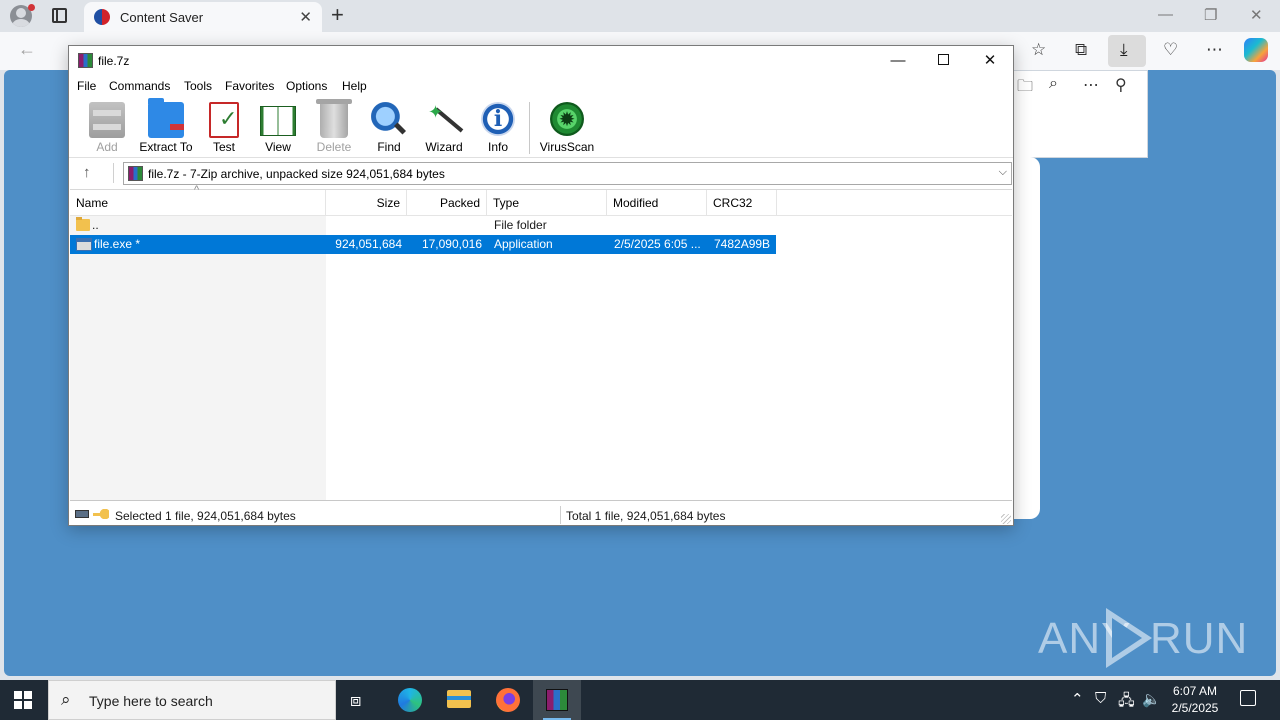  Describe the element at coordinates (1077, 699) in the screenshot. I see `show-hidden-icons-chevron-icon: ⌃` at that location.